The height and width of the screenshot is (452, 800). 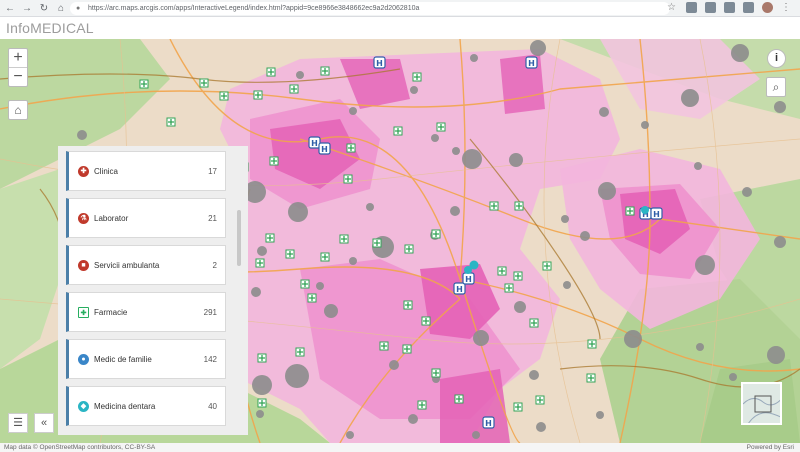 I want to click on home-browser-icon: ⌂, so click(x=61, y=8).